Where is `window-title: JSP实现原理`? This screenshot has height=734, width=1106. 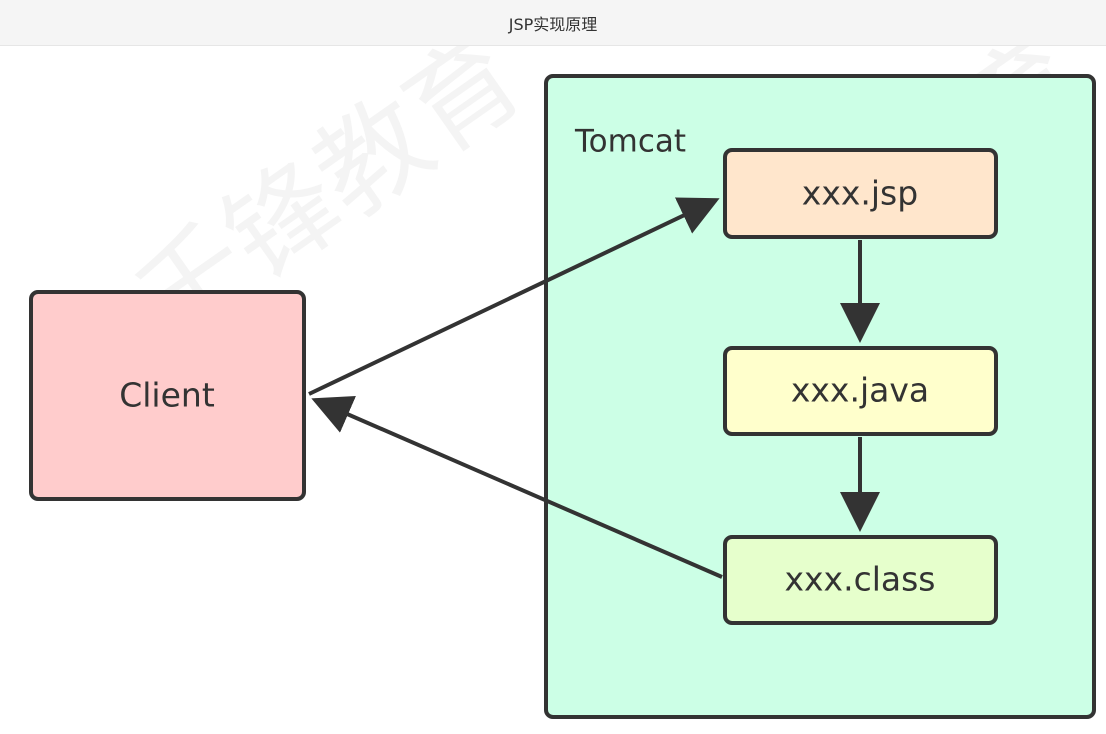 window-title: JSP实现原理 is located at coordinates (553, 24).